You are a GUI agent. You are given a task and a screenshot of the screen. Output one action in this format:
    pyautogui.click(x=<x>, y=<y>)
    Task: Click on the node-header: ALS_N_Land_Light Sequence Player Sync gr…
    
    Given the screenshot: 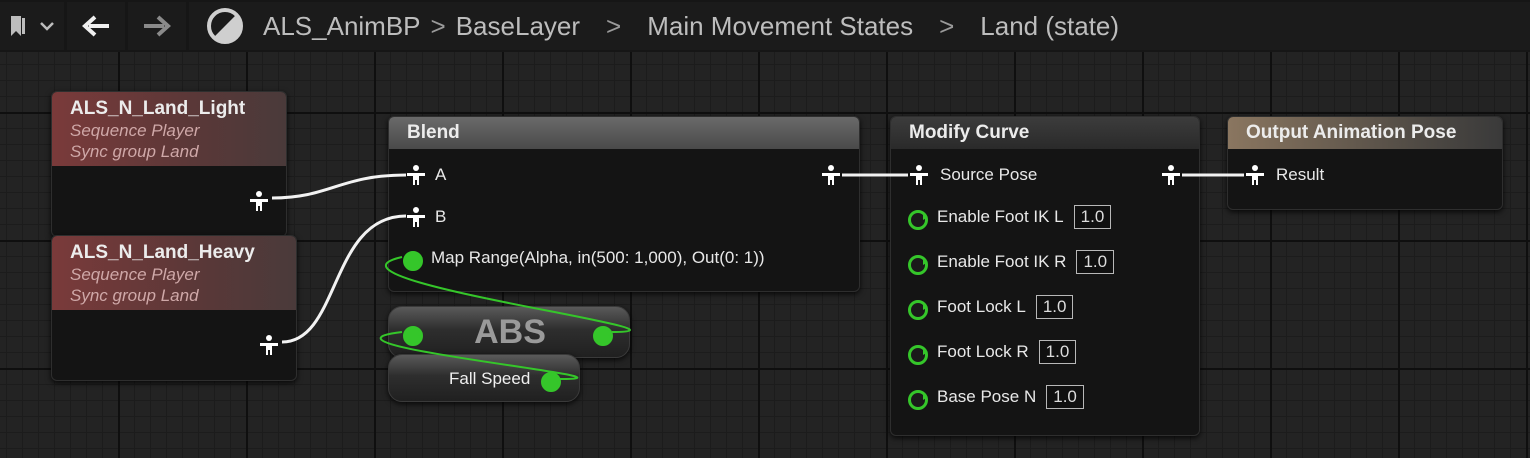 What is the action you would take?
    pyautogui.click(x=169, y=129)
    